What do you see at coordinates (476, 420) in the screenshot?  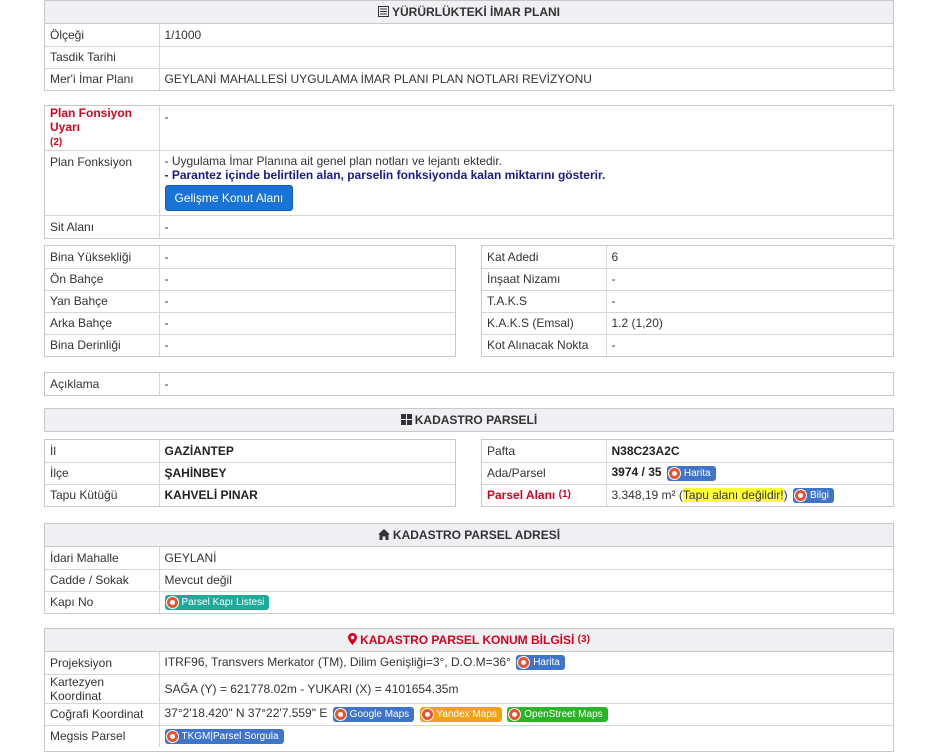 I see `kadastro-title: KADASTRO PARSELİ` at bounding box center [476, 420].